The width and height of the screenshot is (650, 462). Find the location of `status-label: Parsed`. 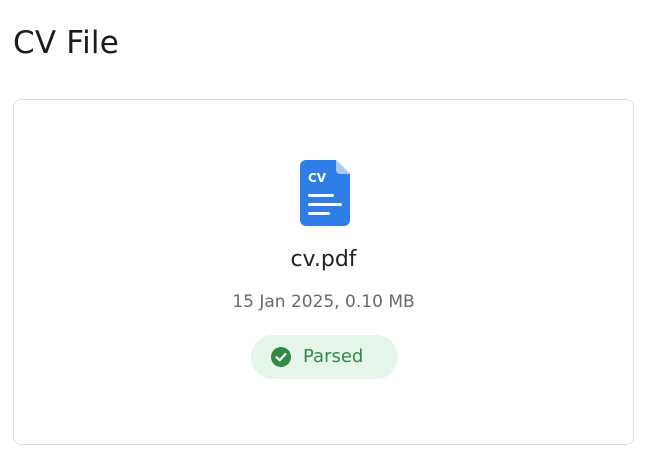

status-label: Parsed is located at coordinates (333, 356).